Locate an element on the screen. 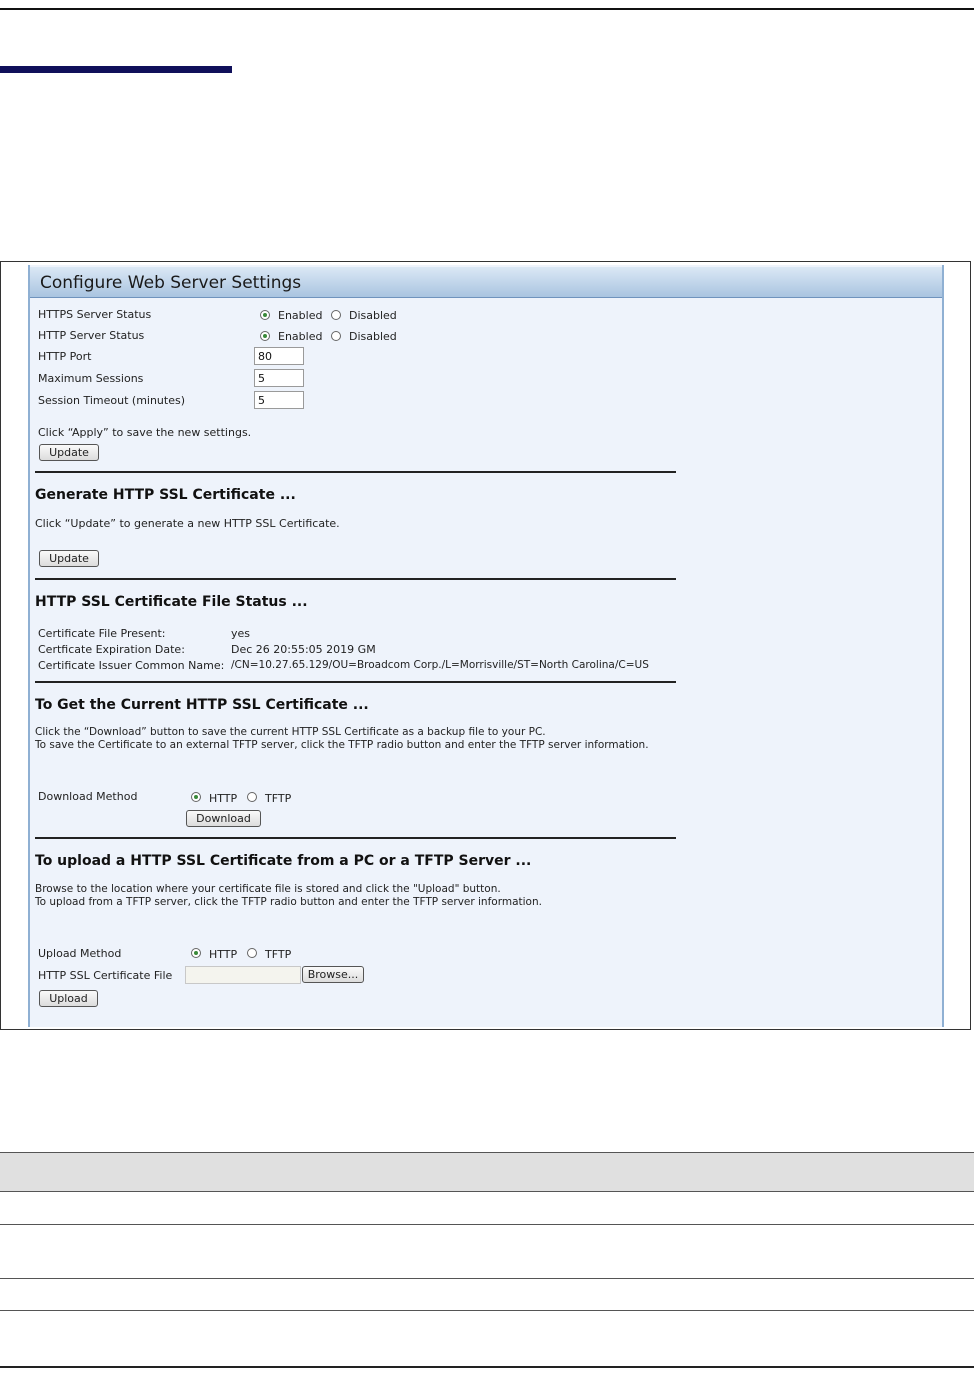  http-status-label: HTTP Server Status is located at coordinates (91, 335).